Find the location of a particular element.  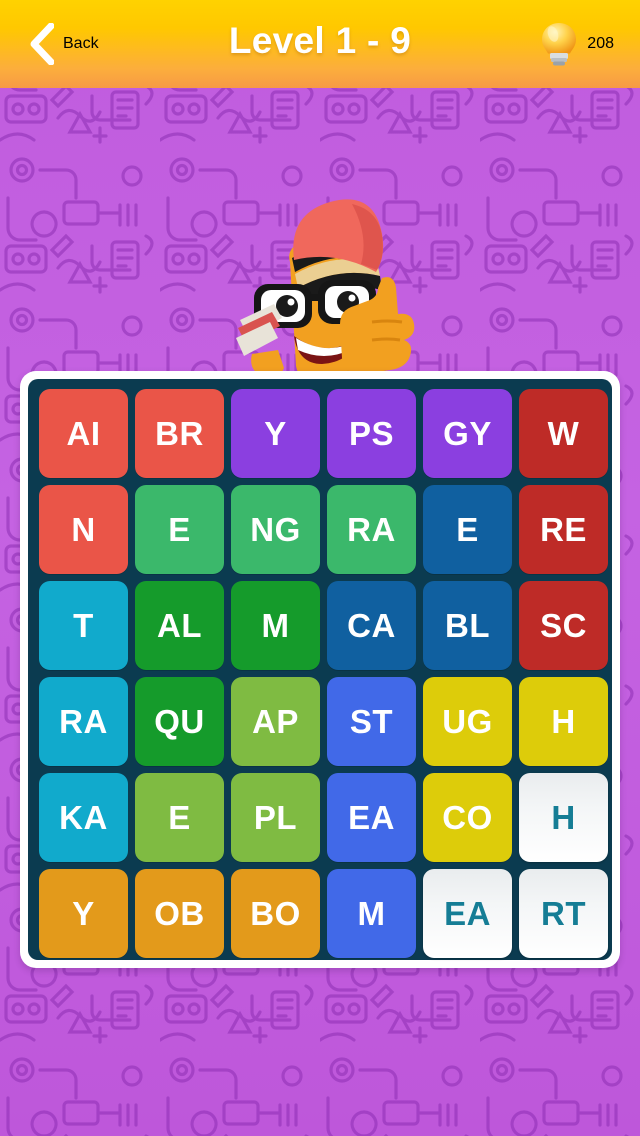

lightbulb-icon is located at coordinates (559, 44).